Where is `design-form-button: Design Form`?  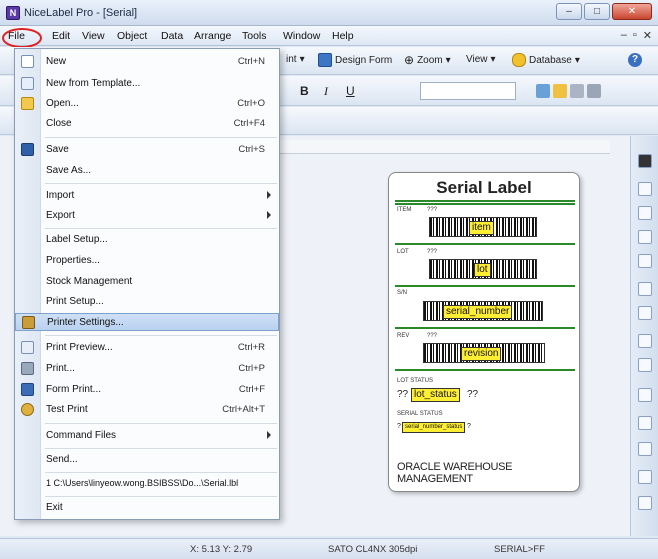 design-form-button: Design Form is located at coordinates (355, 60).